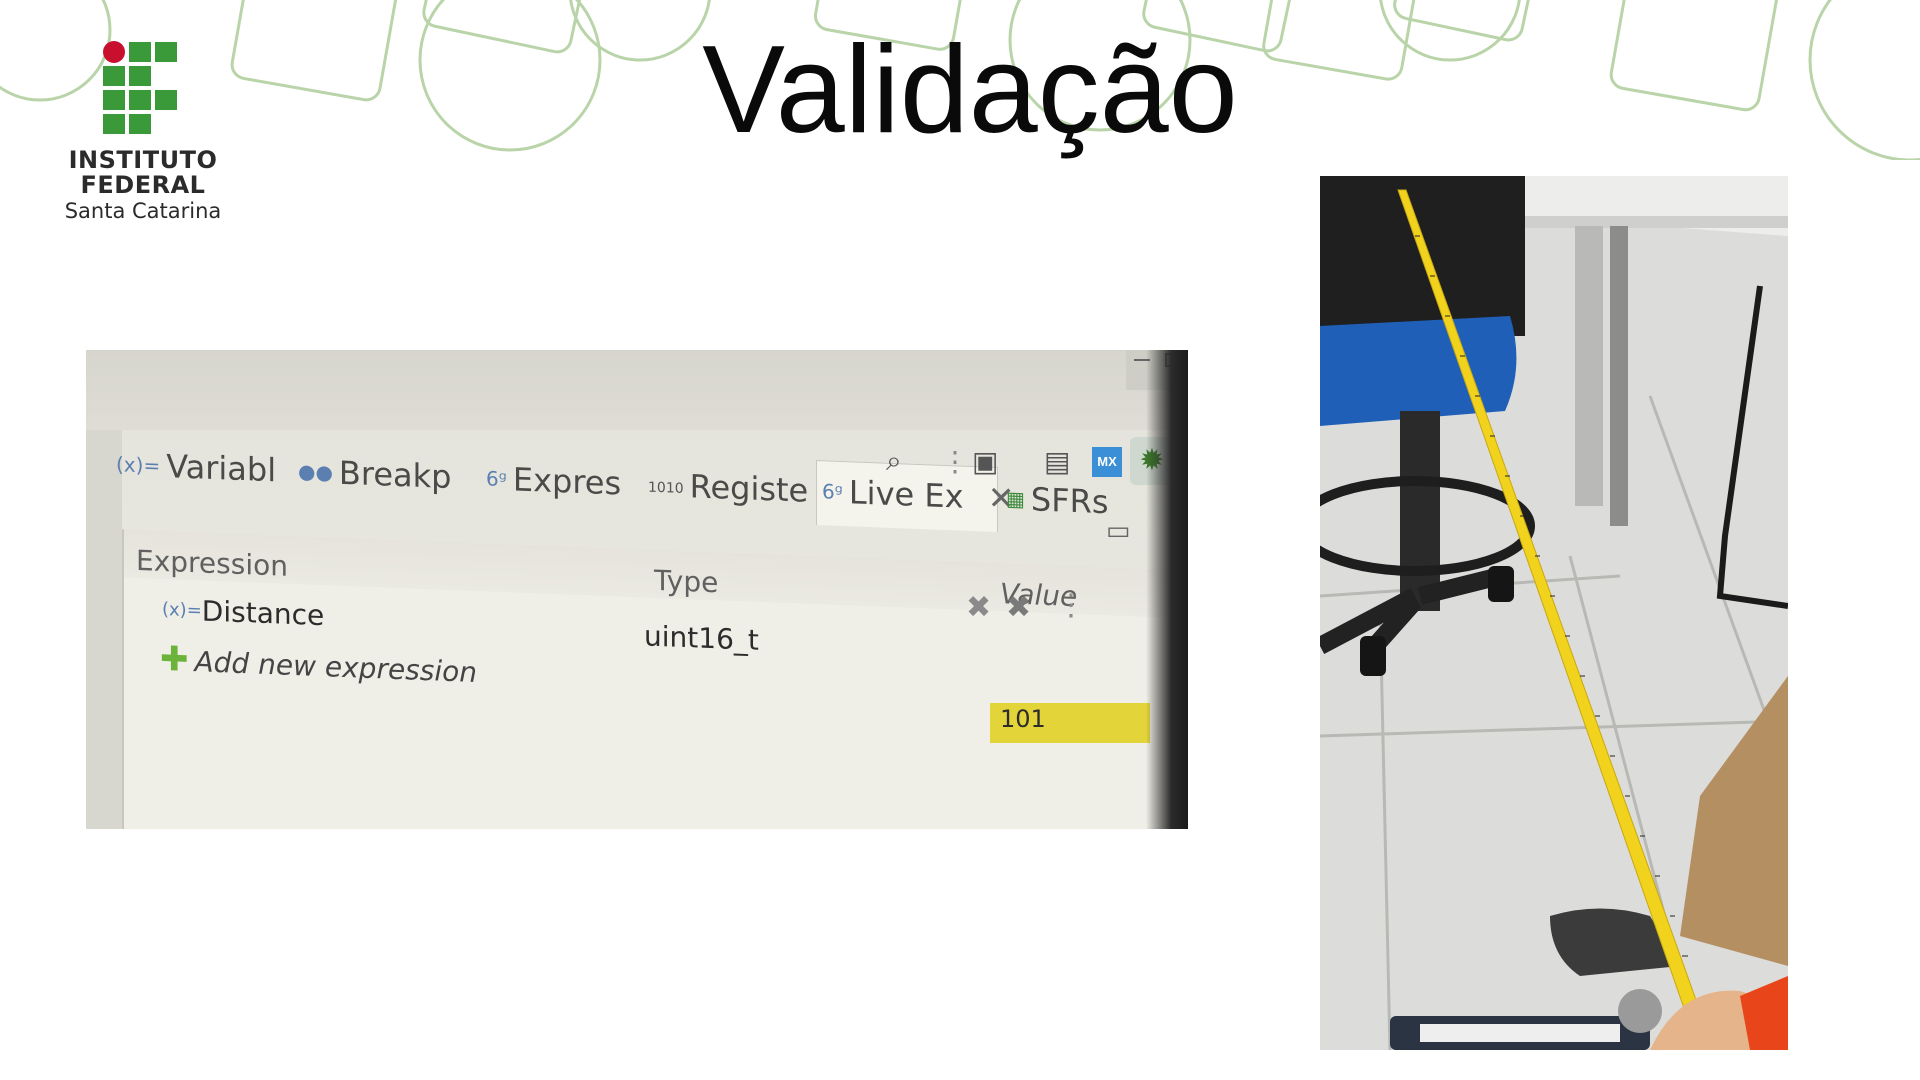  I want to click on institution-logo: INSTITUTO FEDERAL Santa Catarina, so click(143, 131).